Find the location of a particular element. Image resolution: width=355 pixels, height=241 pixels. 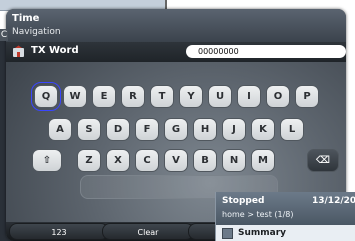

key-t: T is located at coordinates (162, 96).